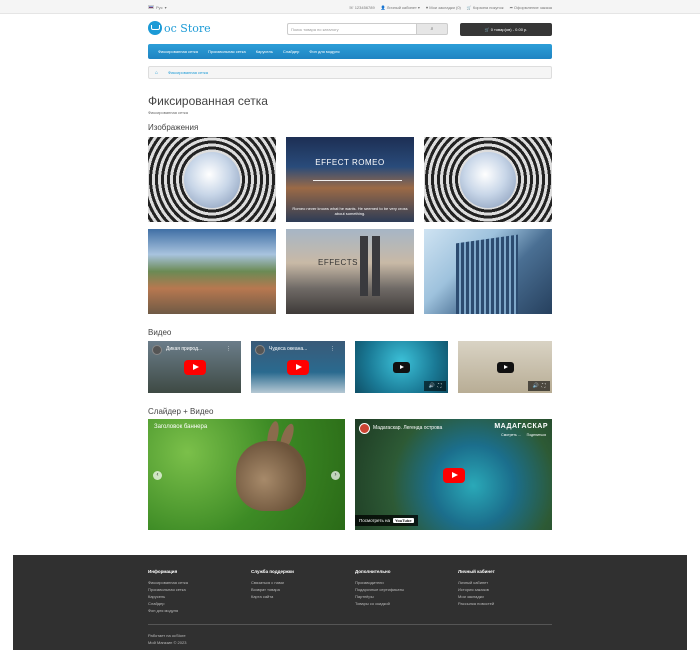 This screenshot has height=650, width=700. What do you see at coordinates (379, 596) in the screenshot?
I see `footer-link: Партнёры` at bounding box center [379, 596].